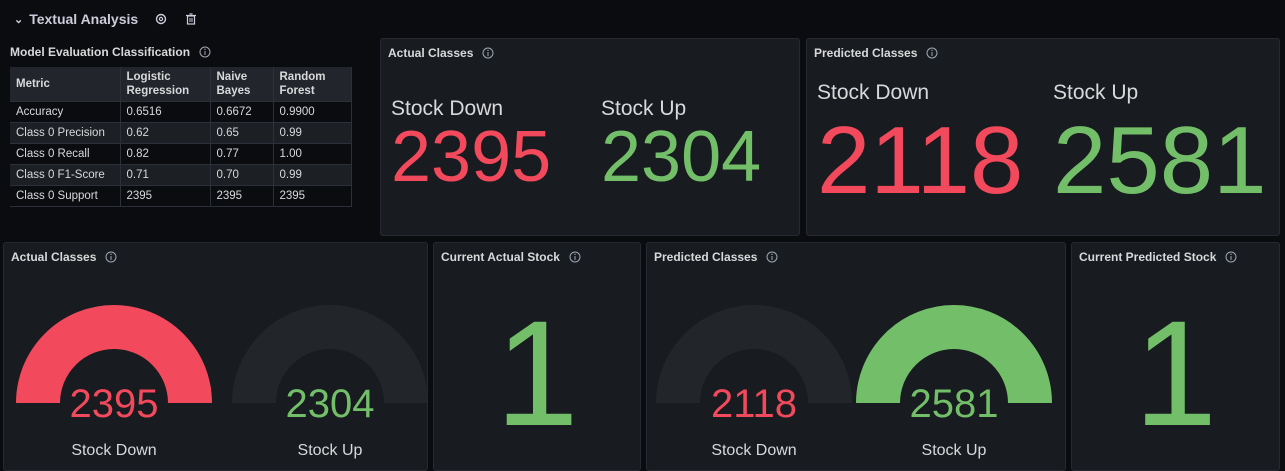 The height and width of the screenshot is (471, 1285). I want to click on stat-label: Stock Up, so click(1096, 92).